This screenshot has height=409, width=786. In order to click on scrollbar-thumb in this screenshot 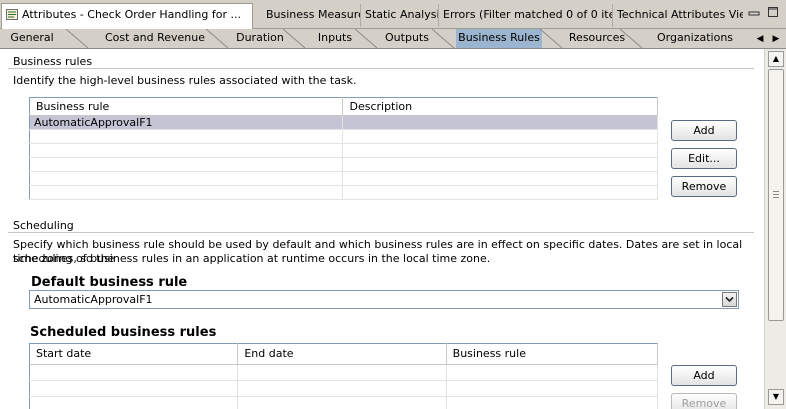, I will do `click(776, 195)`.